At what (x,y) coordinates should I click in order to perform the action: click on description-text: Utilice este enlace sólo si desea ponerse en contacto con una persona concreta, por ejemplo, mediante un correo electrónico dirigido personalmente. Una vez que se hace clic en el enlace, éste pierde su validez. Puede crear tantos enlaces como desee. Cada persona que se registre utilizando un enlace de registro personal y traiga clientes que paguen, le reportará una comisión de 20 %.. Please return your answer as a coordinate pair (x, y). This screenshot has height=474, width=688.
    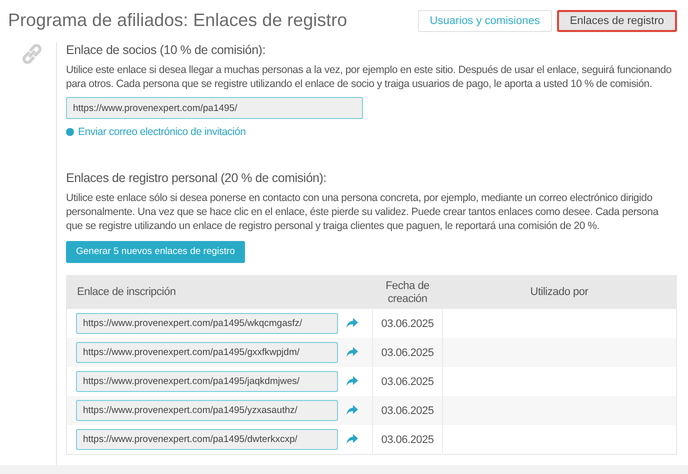
    Looking at the image, I should click on (363, 212).